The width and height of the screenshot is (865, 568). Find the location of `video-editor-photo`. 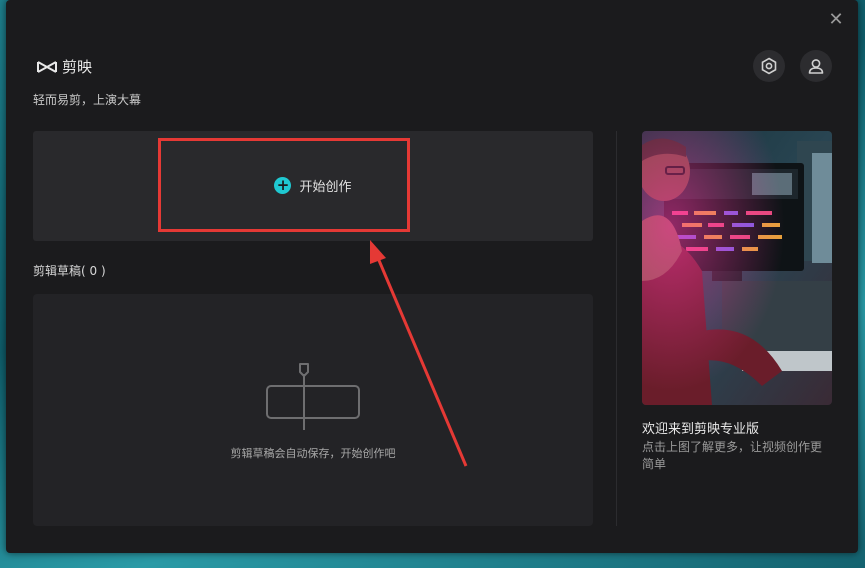

video-editor-photo is located at coordinates (737, 268).